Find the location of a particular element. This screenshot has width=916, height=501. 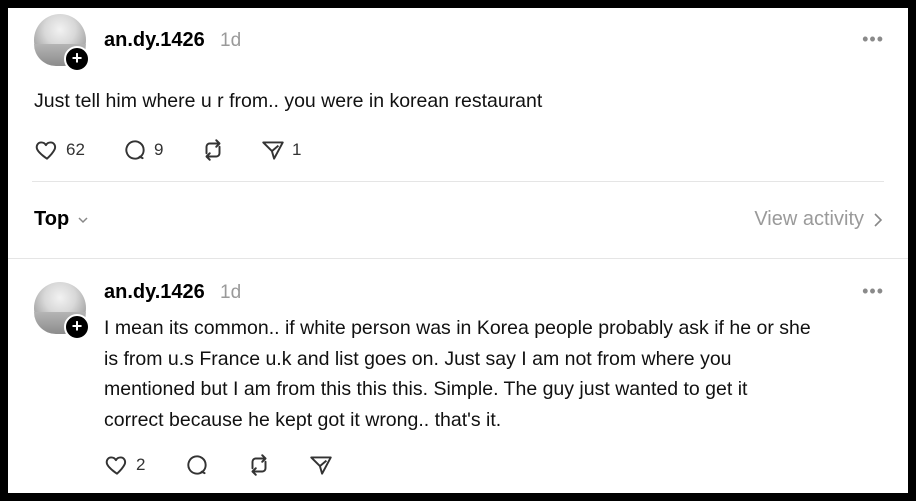

chevron-right-icon is located at coordinates (878, 219).